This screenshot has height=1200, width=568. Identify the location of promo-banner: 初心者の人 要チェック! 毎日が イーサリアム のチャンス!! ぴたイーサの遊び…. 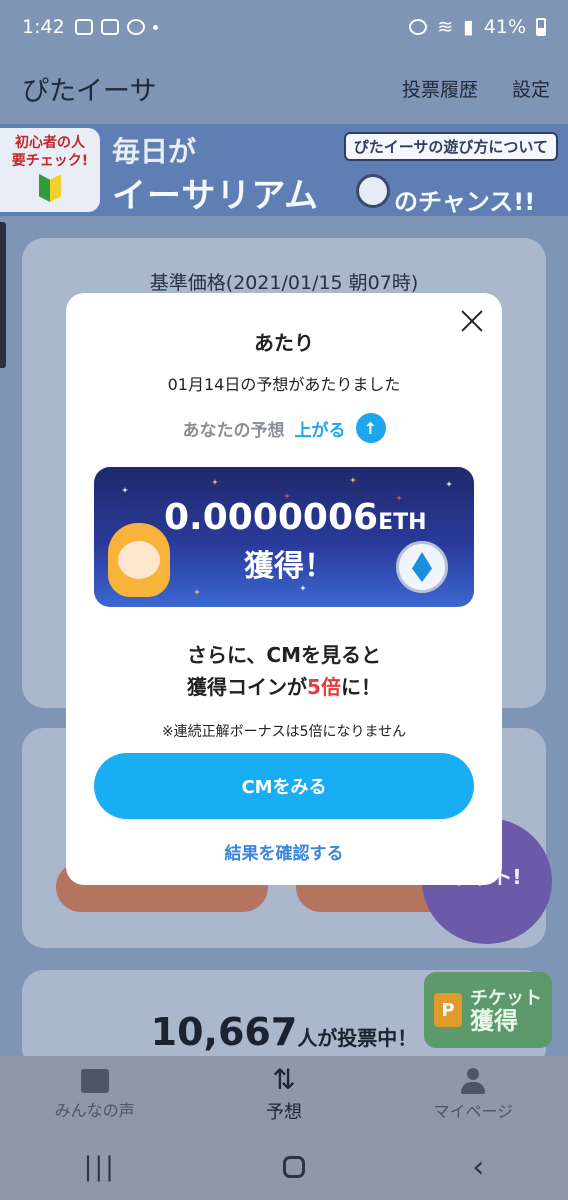
(284, 170).